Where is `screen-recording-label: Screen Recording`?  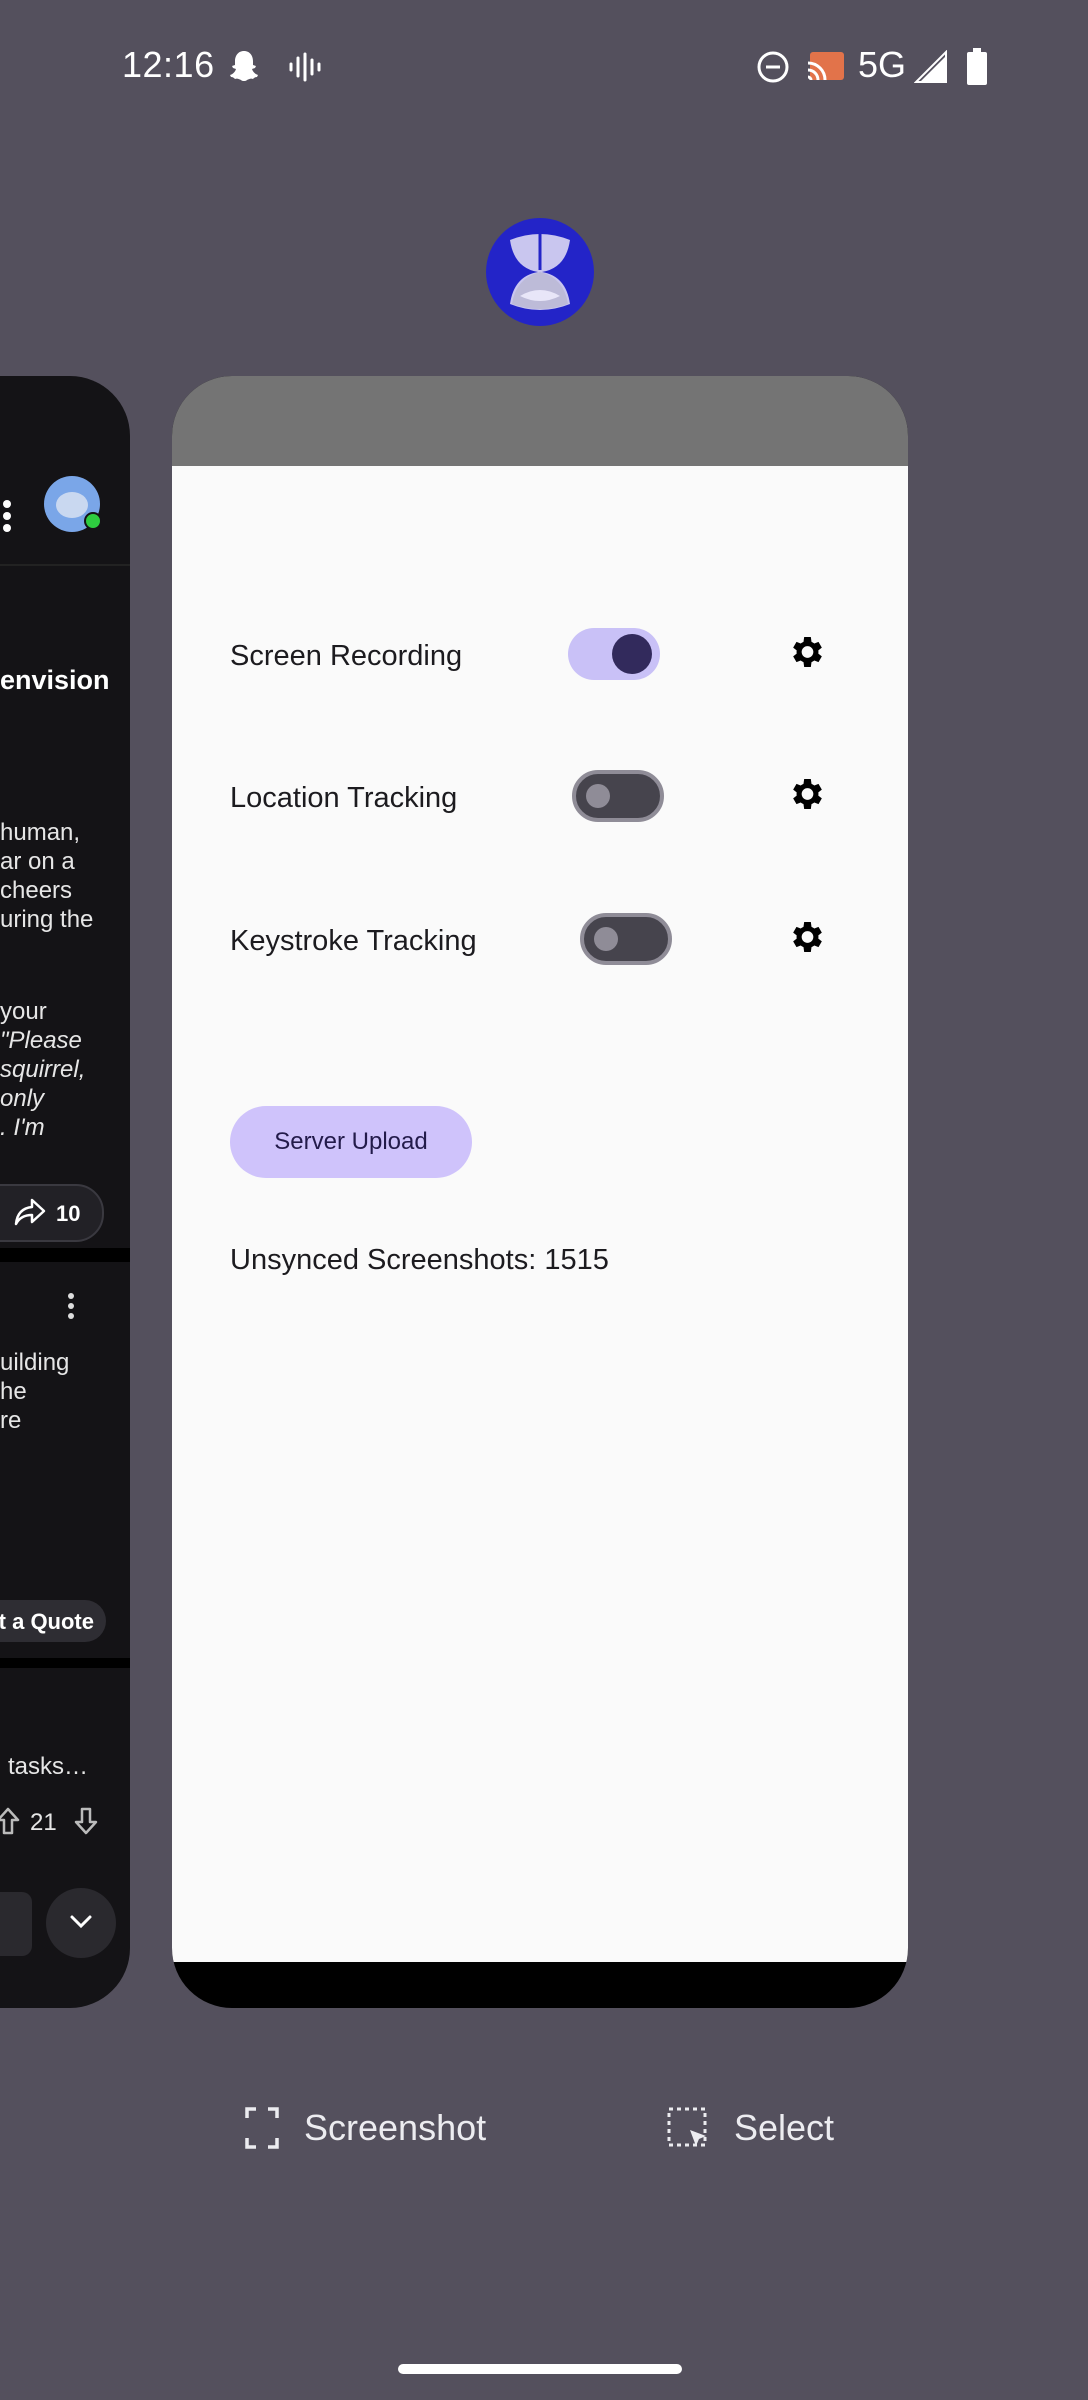
screen-recording-label: Screen Recording is located at coordinates (346, 656).